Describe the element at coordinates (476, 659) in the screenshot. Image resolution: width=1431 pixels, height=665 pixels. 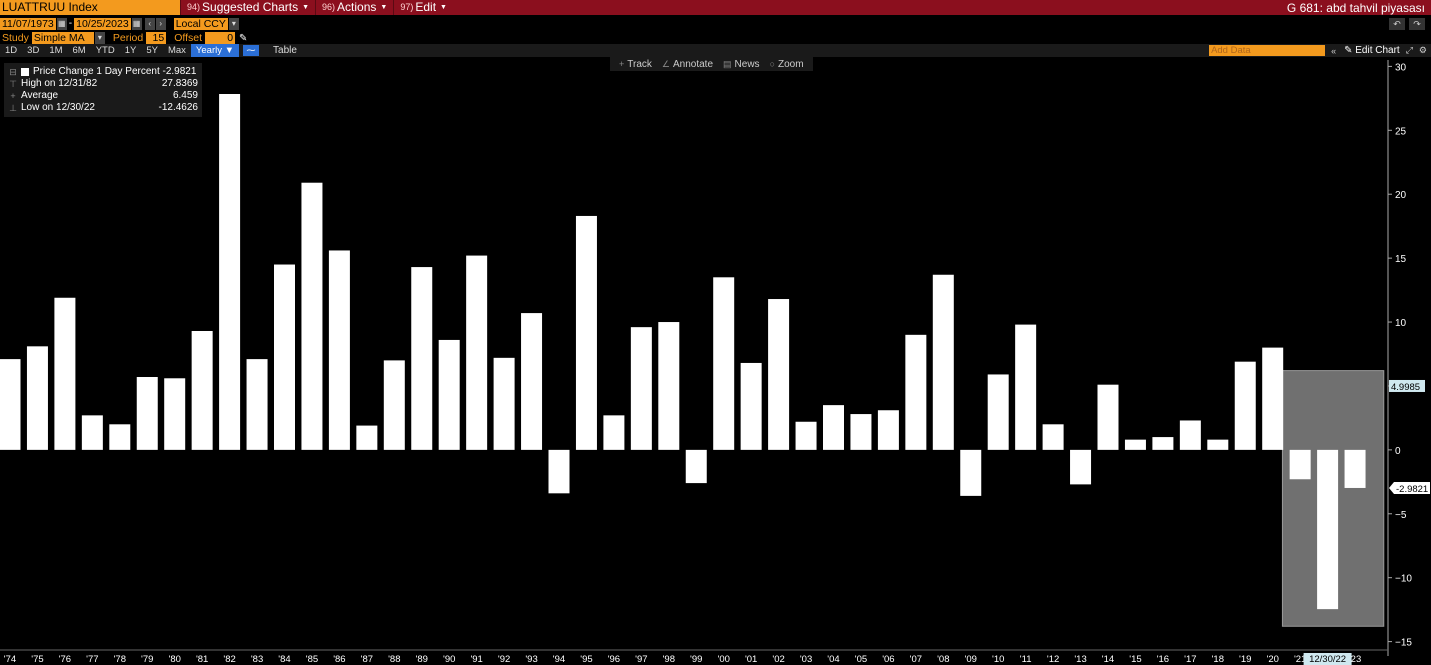
I see `x-tick-label: '91` at that location.